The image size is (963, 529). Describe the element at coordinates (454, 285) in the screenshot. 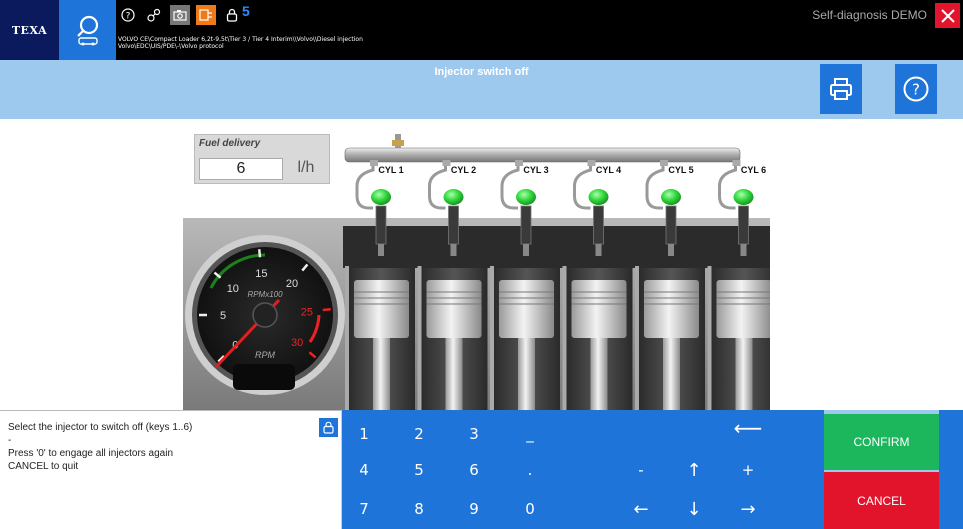

I see `cylinder-2: CYL 2` at that location.